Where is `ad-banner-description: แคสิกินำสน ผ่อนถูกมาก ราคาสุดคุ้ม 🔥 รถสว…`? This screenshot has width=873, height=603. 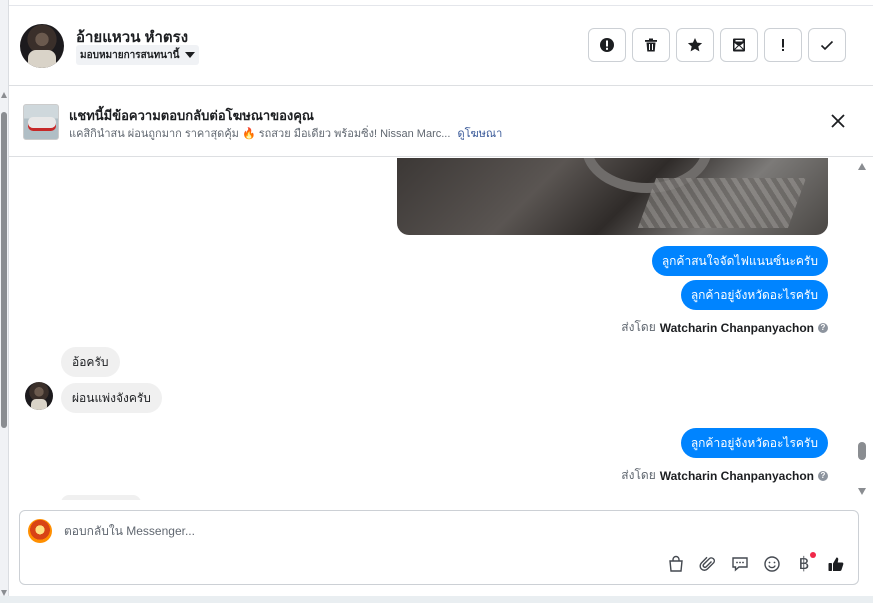 ad-banner-description: แคสิกินำสน ผ่อนถูกมาก ราคาสุดคุ้ม 🔥 รถสว… is located at coordinates (285, 133).